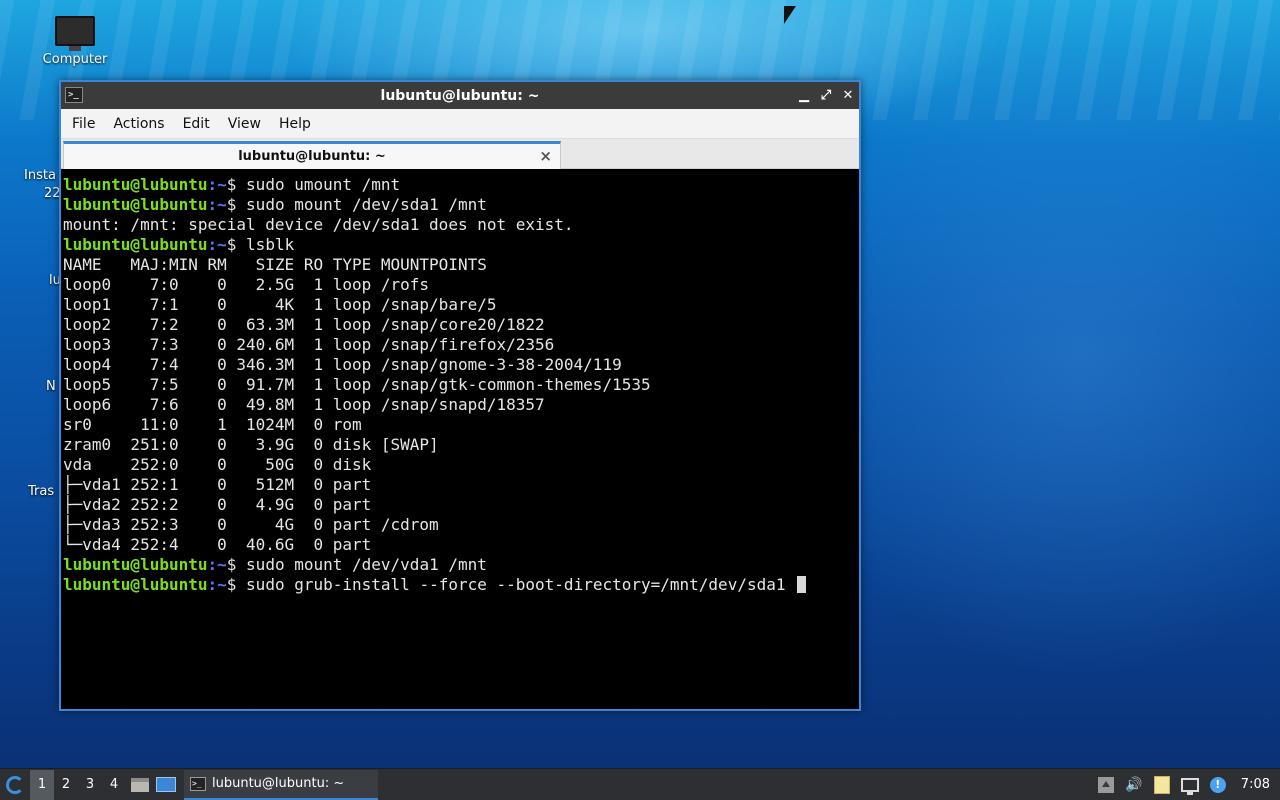 The height and width of the screenshot is (800, 1280). Describe the element at coordinates (323, 184) in the screenshot. I see `command-text: sudo umount /mnt` at that location.